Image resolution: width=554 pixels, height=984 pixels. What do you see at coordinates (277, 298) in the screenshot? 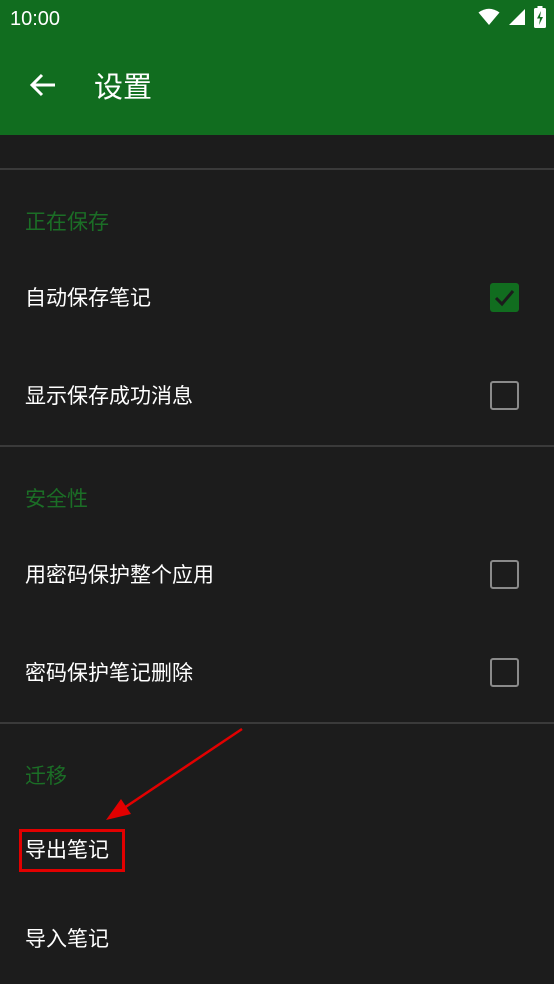
I see `setting-auto-save: 自动保存笔记` at bounding box center [277, 298].